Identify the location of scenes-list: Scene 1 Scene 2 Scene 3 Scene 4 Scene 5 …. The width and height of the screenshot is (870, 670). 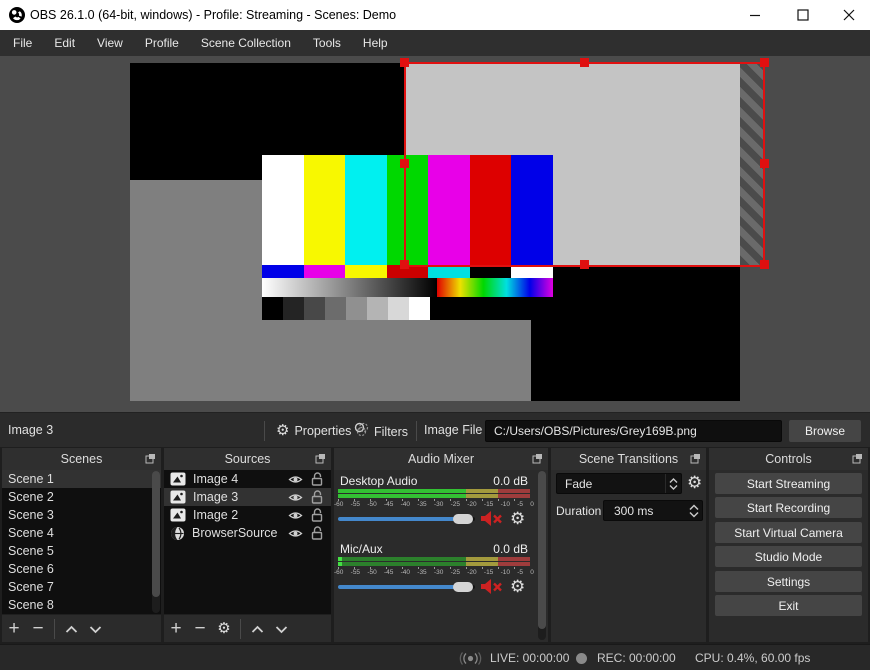
(81, 542).